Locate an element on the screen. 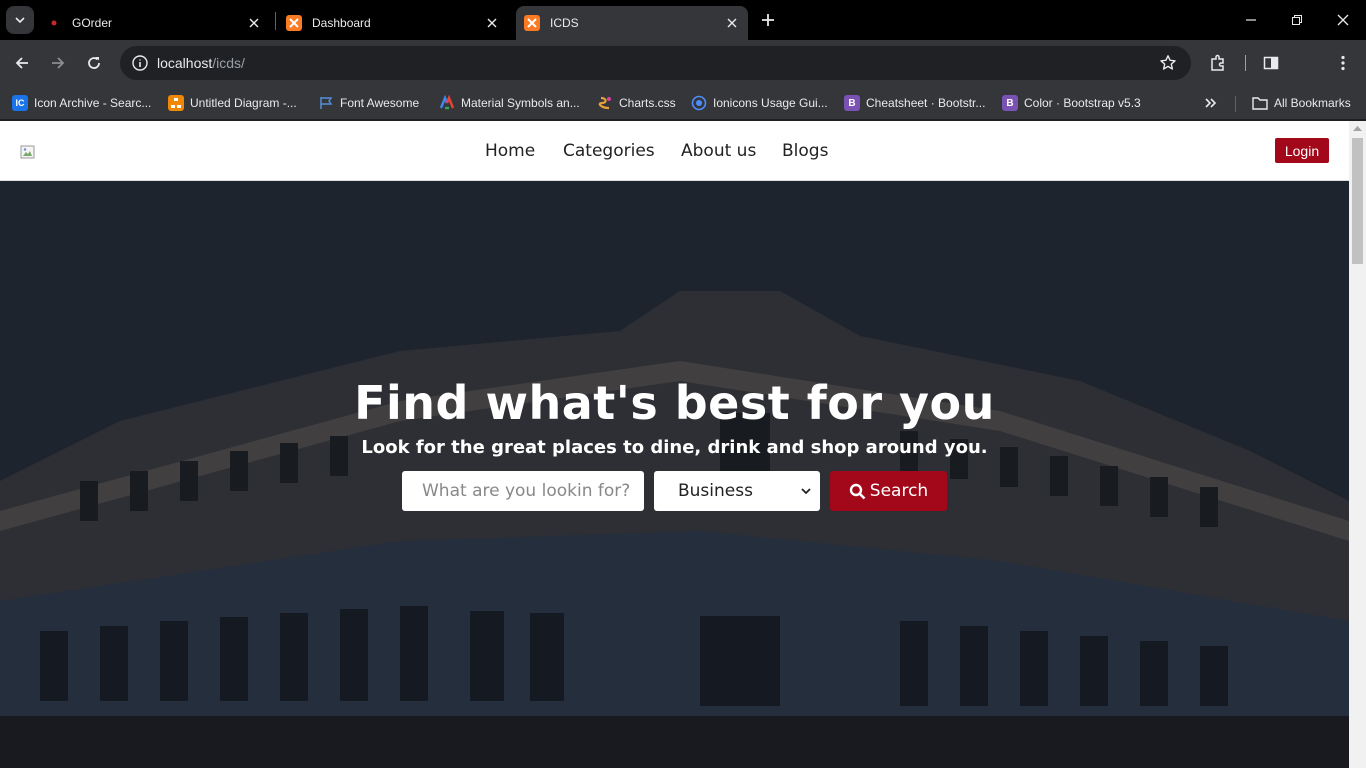 This screenshot has width=1366, height=768. tab-separator is located at coordinates (275, 21).